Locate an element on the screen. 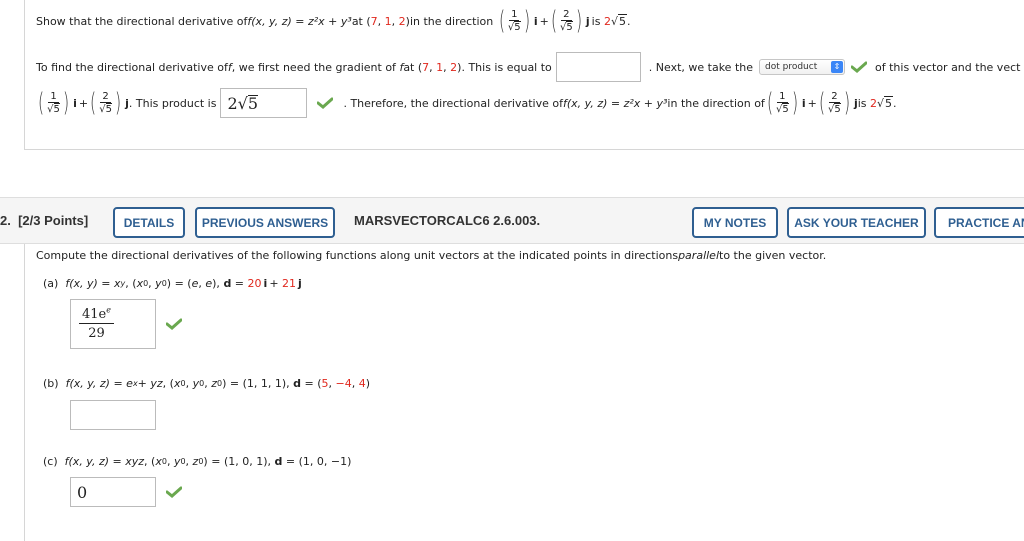  solution-text: at is located at coordinates (409, 67).